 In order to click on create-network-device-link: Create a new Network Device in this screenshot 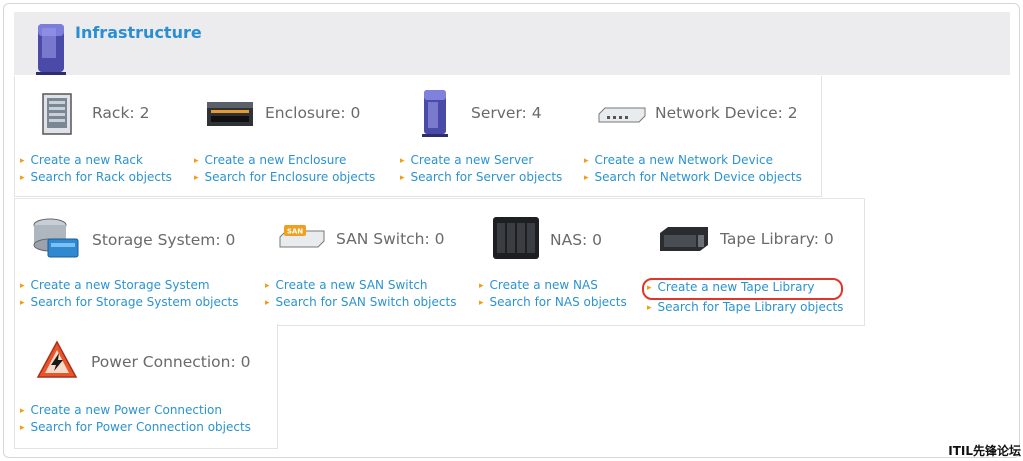, I will do `click(693, 161)`.